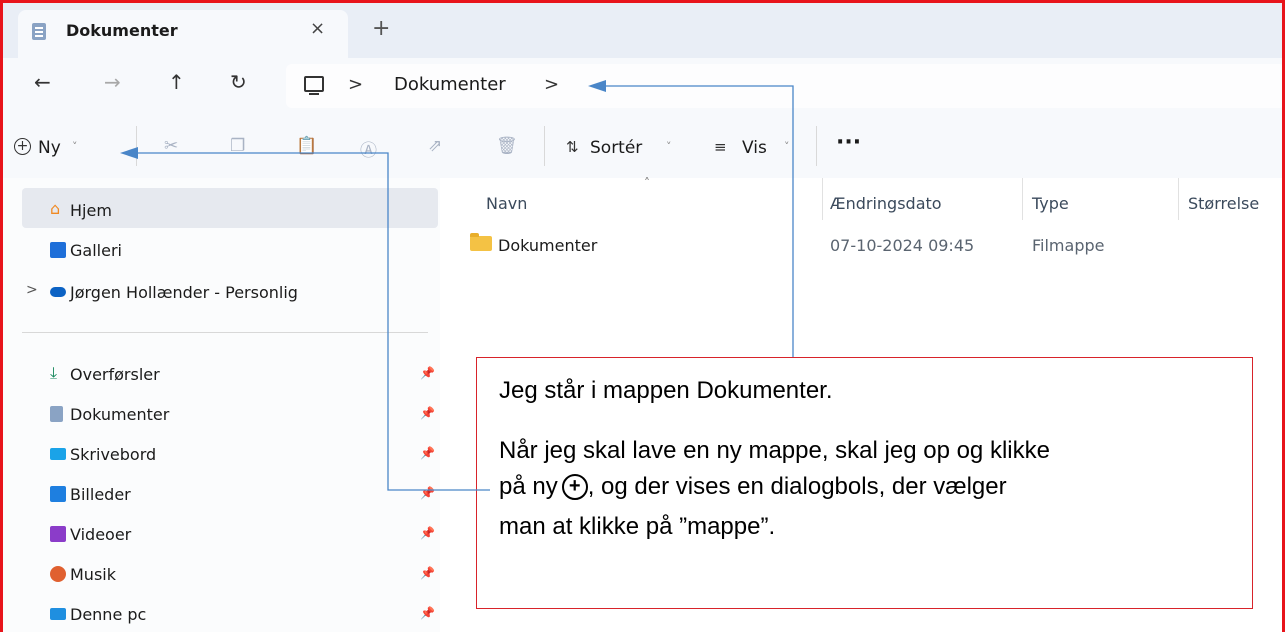  Describe the element at coordinates (129, 153) in the screenshot. I see `arrowhead-new-button` at that location.